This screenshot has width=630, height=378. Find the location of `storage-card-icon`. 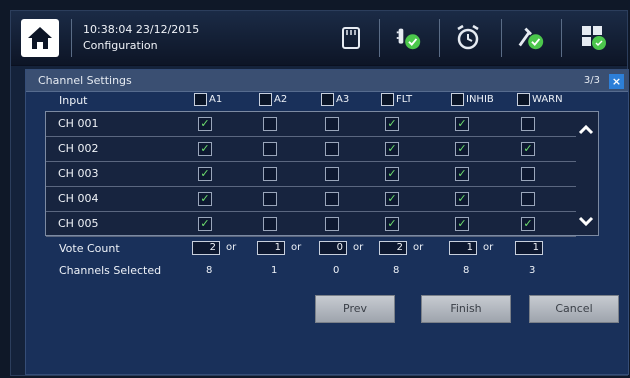

storage-card-icon is located at coordinates (351, 38).